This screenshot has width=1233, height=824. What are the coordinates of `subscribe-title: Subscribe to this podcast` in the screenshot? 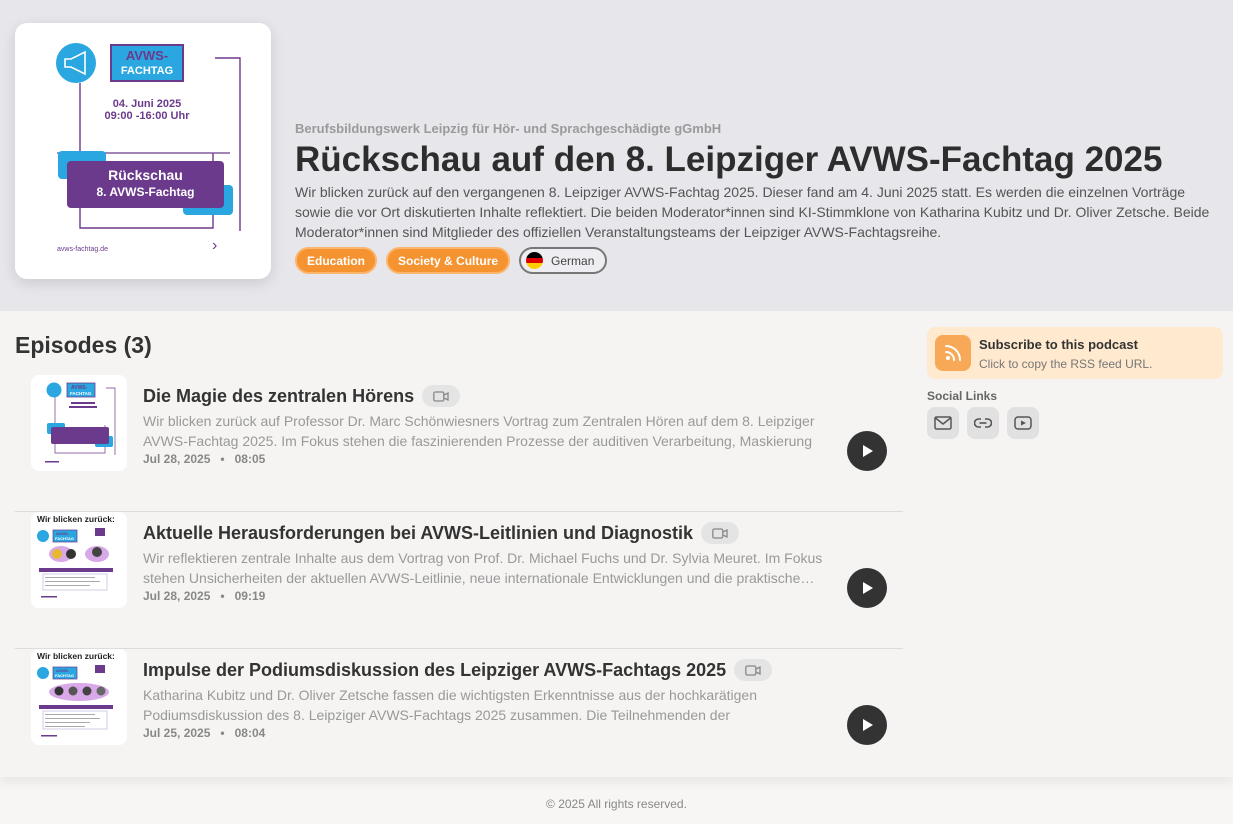 It's located at (1058, 344).